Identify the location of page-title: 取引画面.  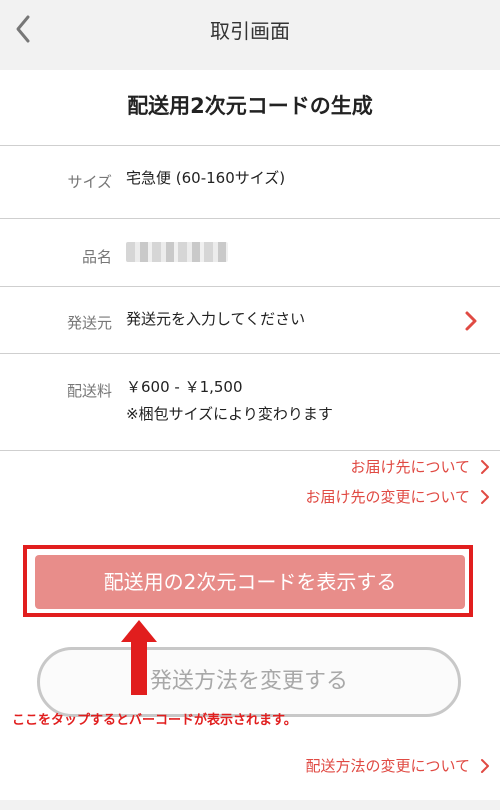
(250, 31).